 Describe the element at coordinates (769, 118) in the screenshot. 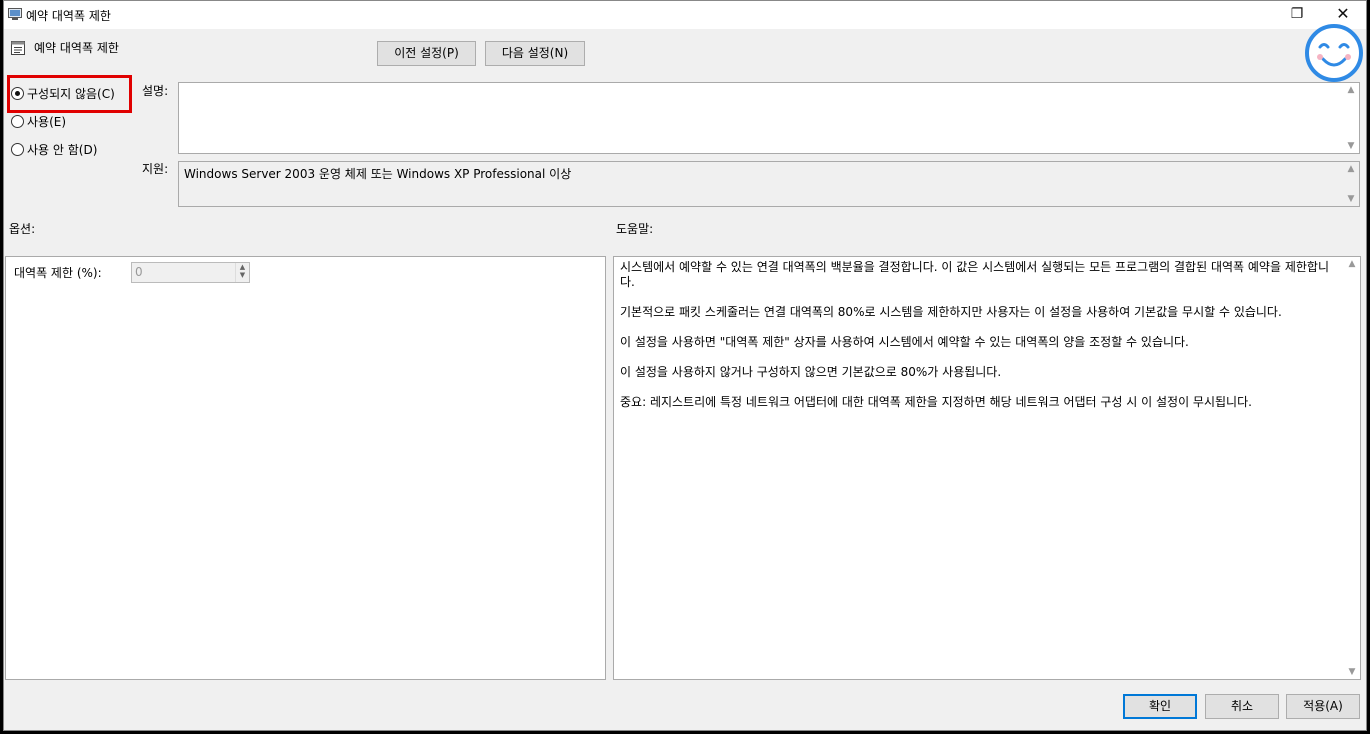

I see `comment-textarea: ▲ ▼` at that location.